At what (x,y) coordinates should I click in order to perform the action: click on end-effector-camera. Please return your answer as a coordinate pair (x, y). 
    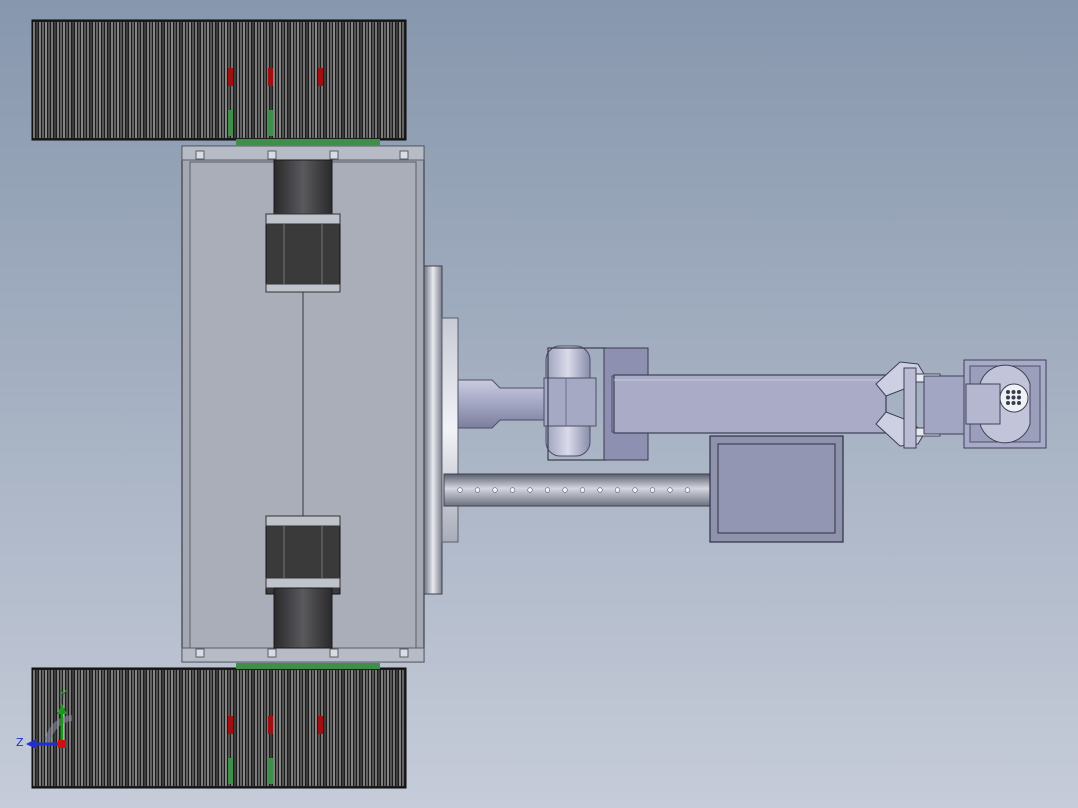
    Looking at the image, I should click on (1014, 398).